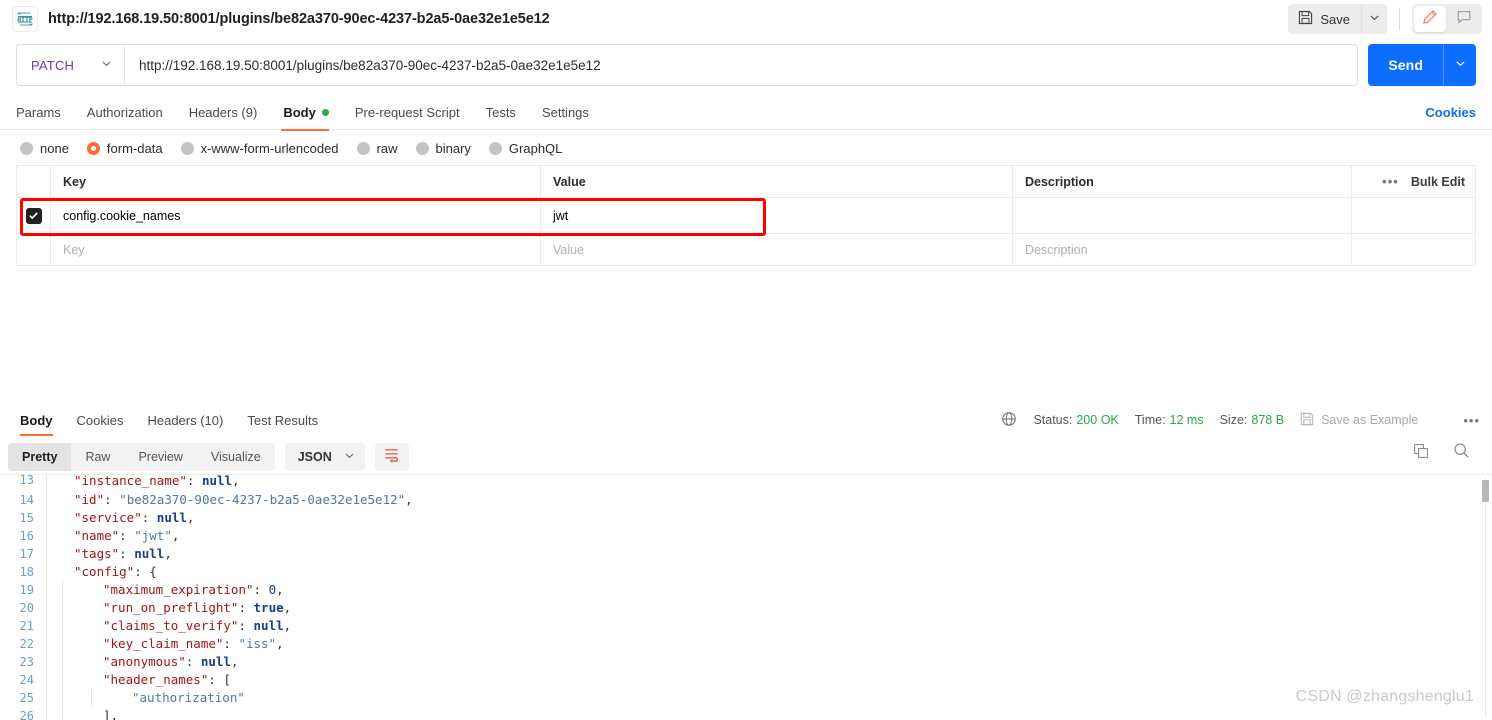  I want to click on code-line-text: "run_on_preflight": true,, so click(197, 607).